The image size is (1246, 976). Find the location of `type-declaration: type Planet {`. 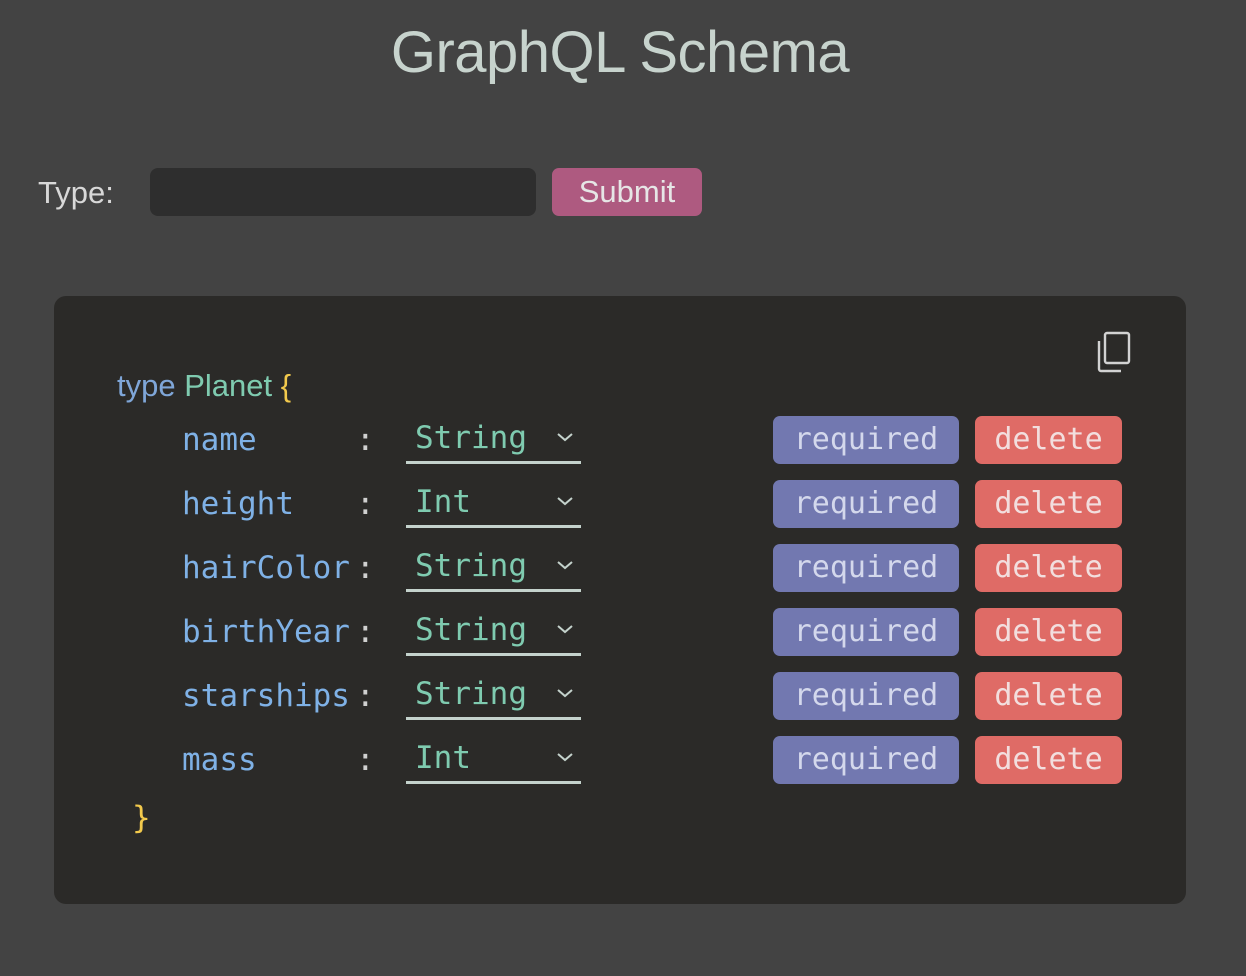

type-declaration: type Planet { is located at coordinates (204, 386).